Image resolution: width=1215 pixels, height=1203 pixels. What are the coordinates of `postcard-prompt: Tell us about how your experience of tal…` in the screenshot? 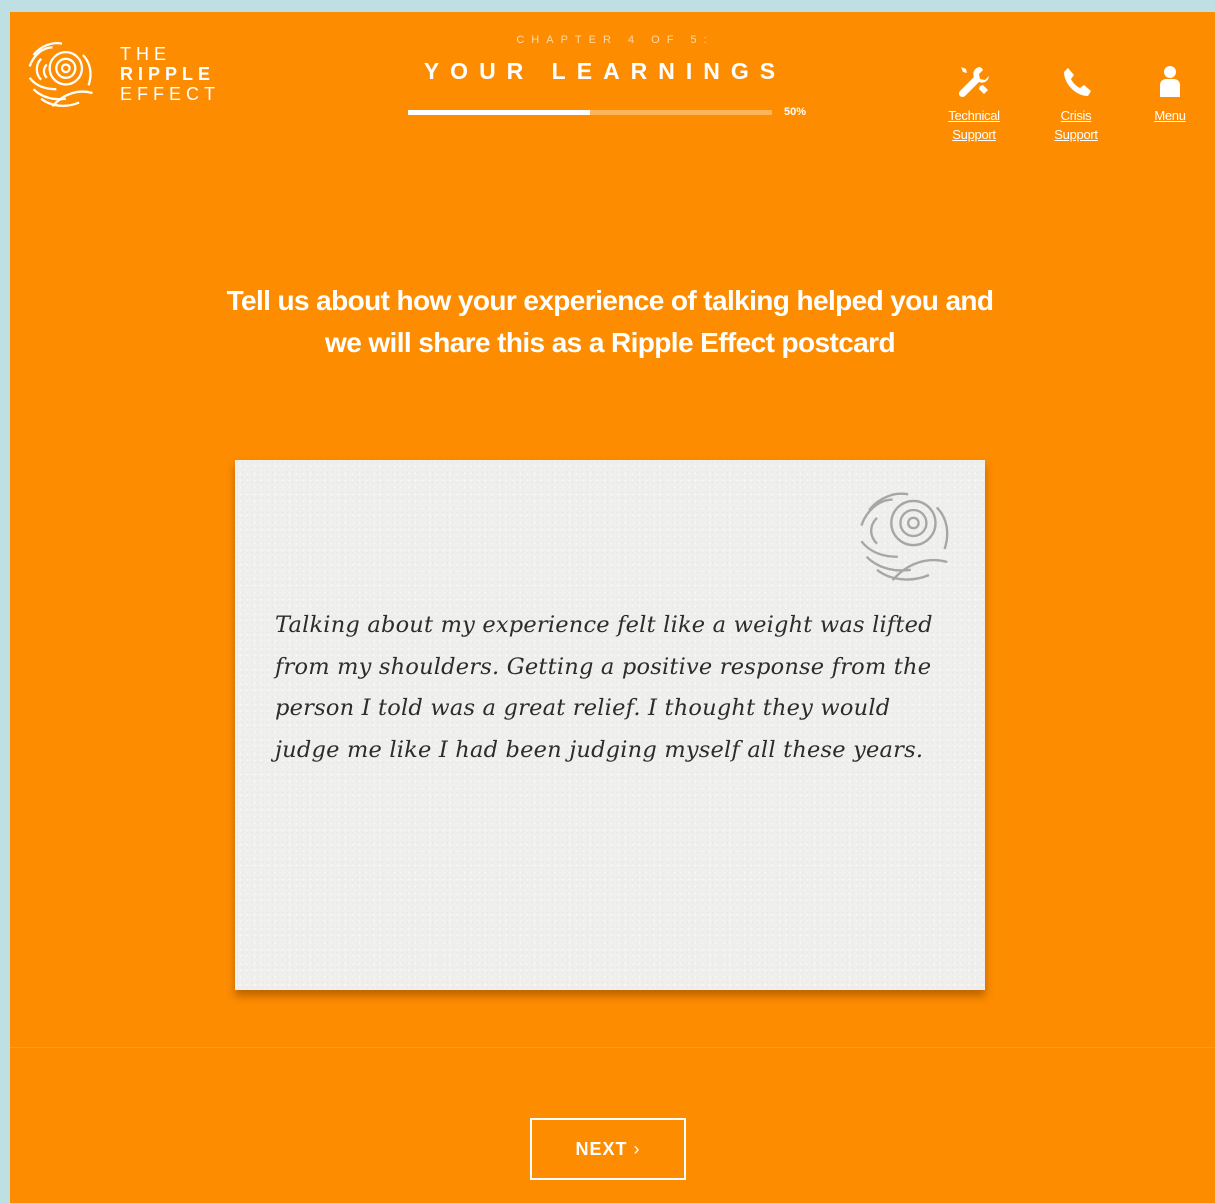 It's located at (610, 321).